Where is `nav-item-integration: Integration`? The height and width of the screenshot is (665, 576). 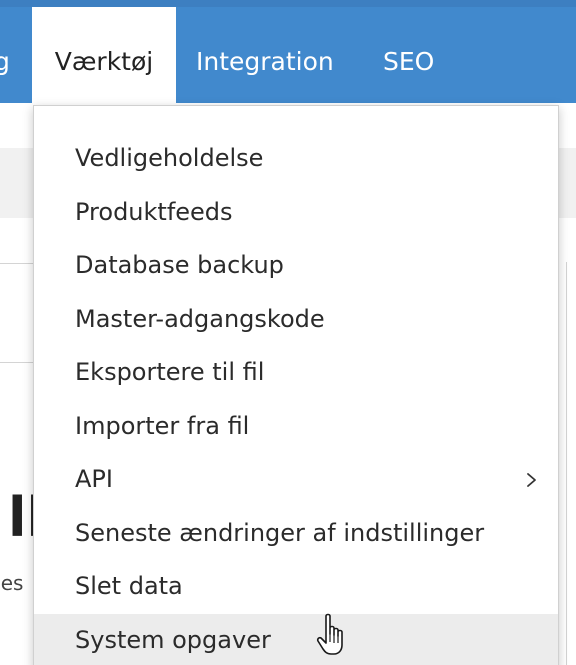
nav-item-integration: Integration is located at coordinates (265, 55).